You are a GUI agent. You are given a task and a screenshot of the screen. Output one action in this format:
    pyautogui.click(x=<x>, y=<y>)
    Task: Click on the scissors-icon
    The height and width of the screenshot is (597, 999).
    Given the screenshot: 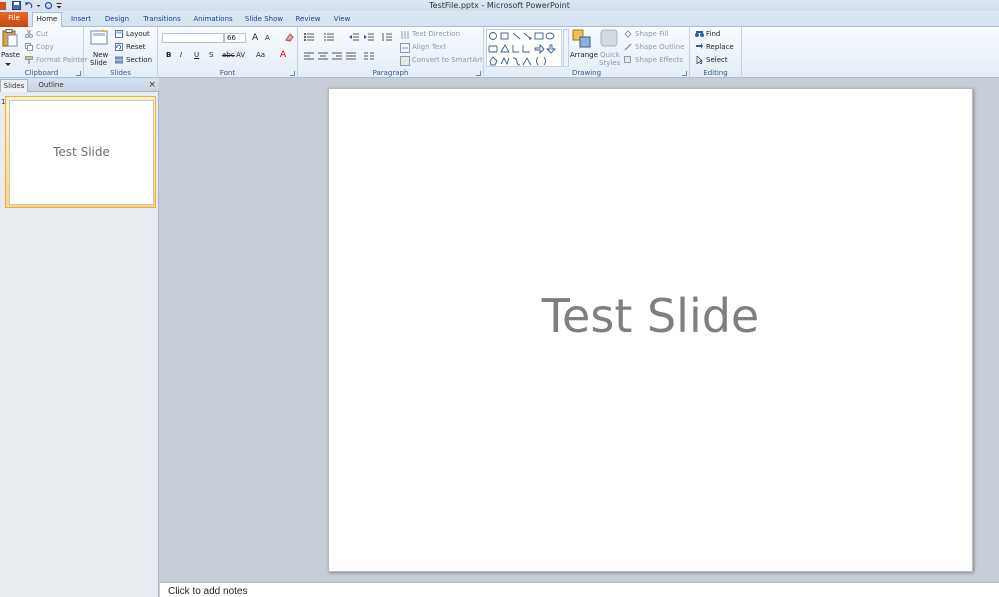 What is the action you would take?
    pyautogui.click(x=29, y=33)
    